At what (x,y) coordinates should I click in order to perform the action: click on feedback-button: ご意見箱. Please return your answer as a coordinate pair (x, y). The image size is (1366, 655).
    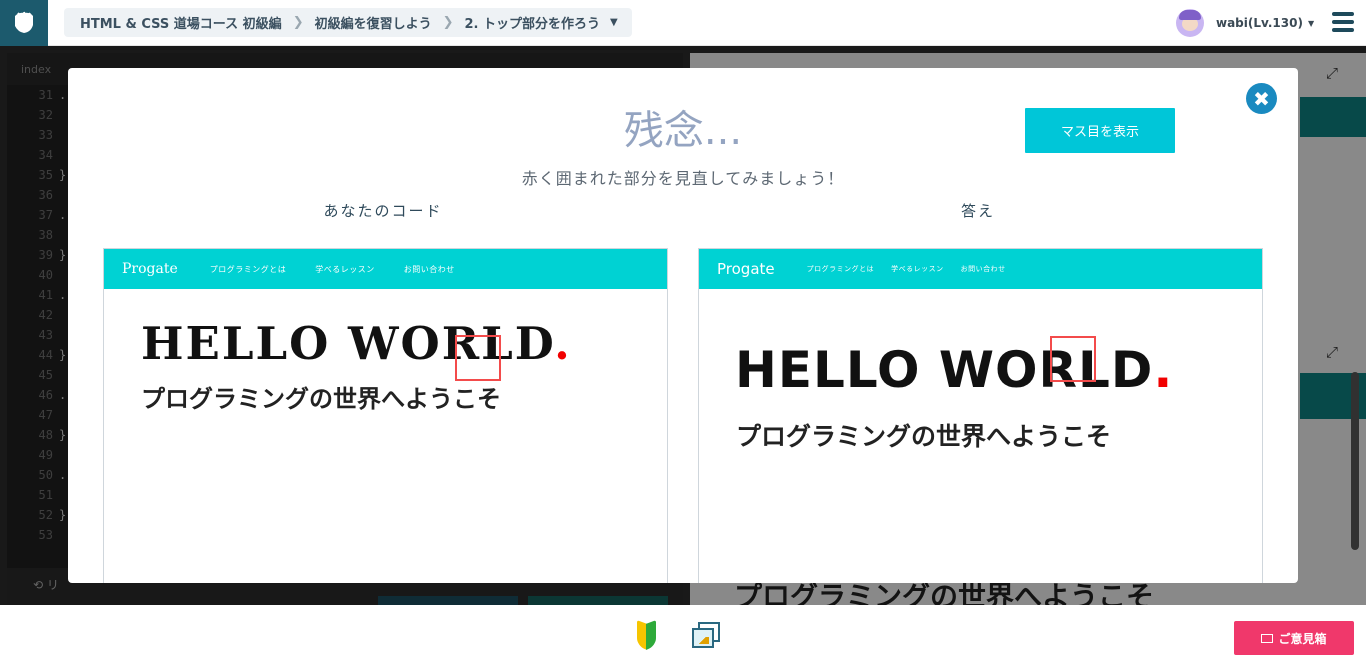
    Looking at the image, I should click on (1294, 638).